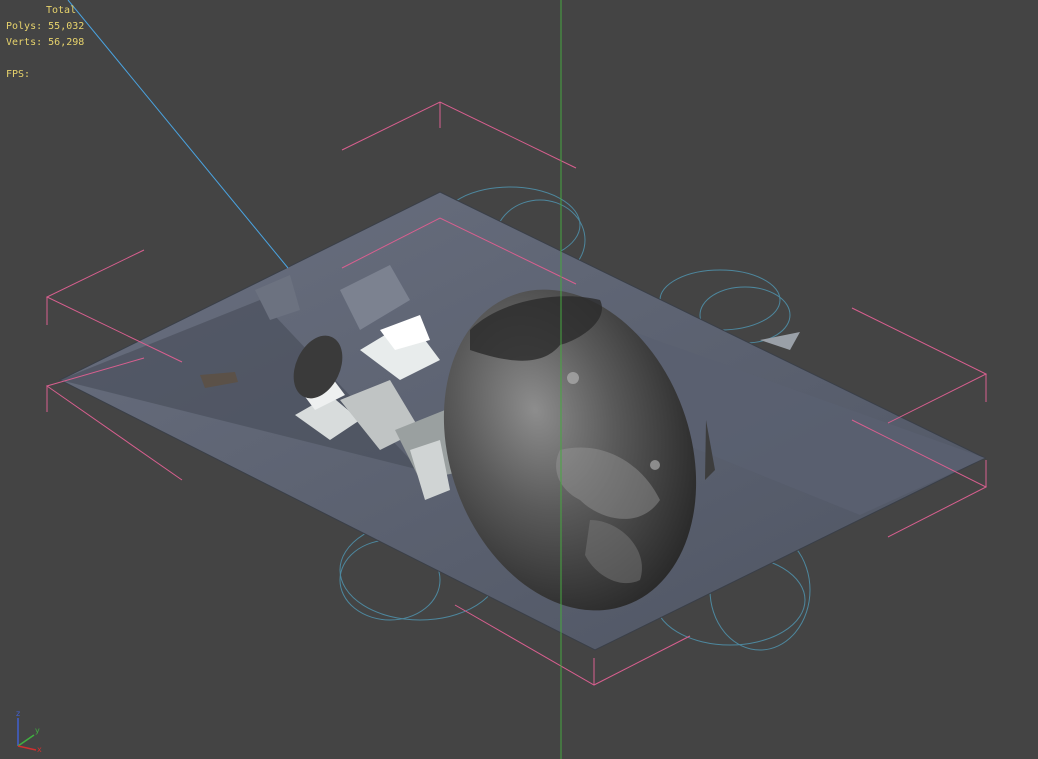 The width and height of the screenshot is (1038, 759). What do you see at coordinates (39, 749) in the screenshot?
I see `axis-x-label: x` at bounding box center [39, 749].